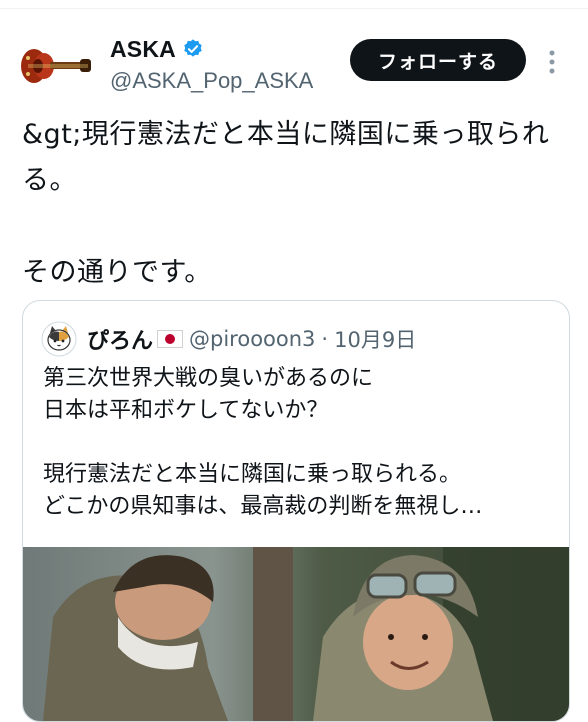 The image size is (588, 722). Describe the element at coordinates (208, 378) in the screenshot. I see `quoted-text-line: 第三次世界大戦の臭いがあるのに` at that location.